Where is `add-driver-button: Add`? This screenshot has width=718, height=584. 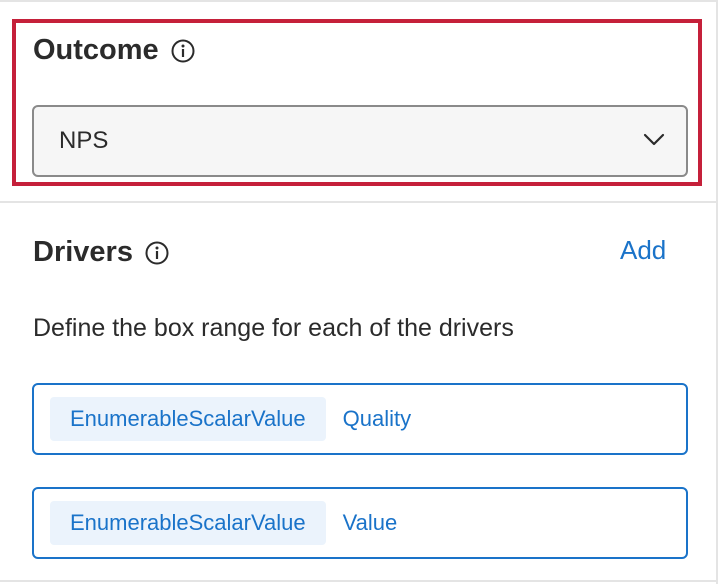
add-driver-button: Add is located at coordinates (643, 250).